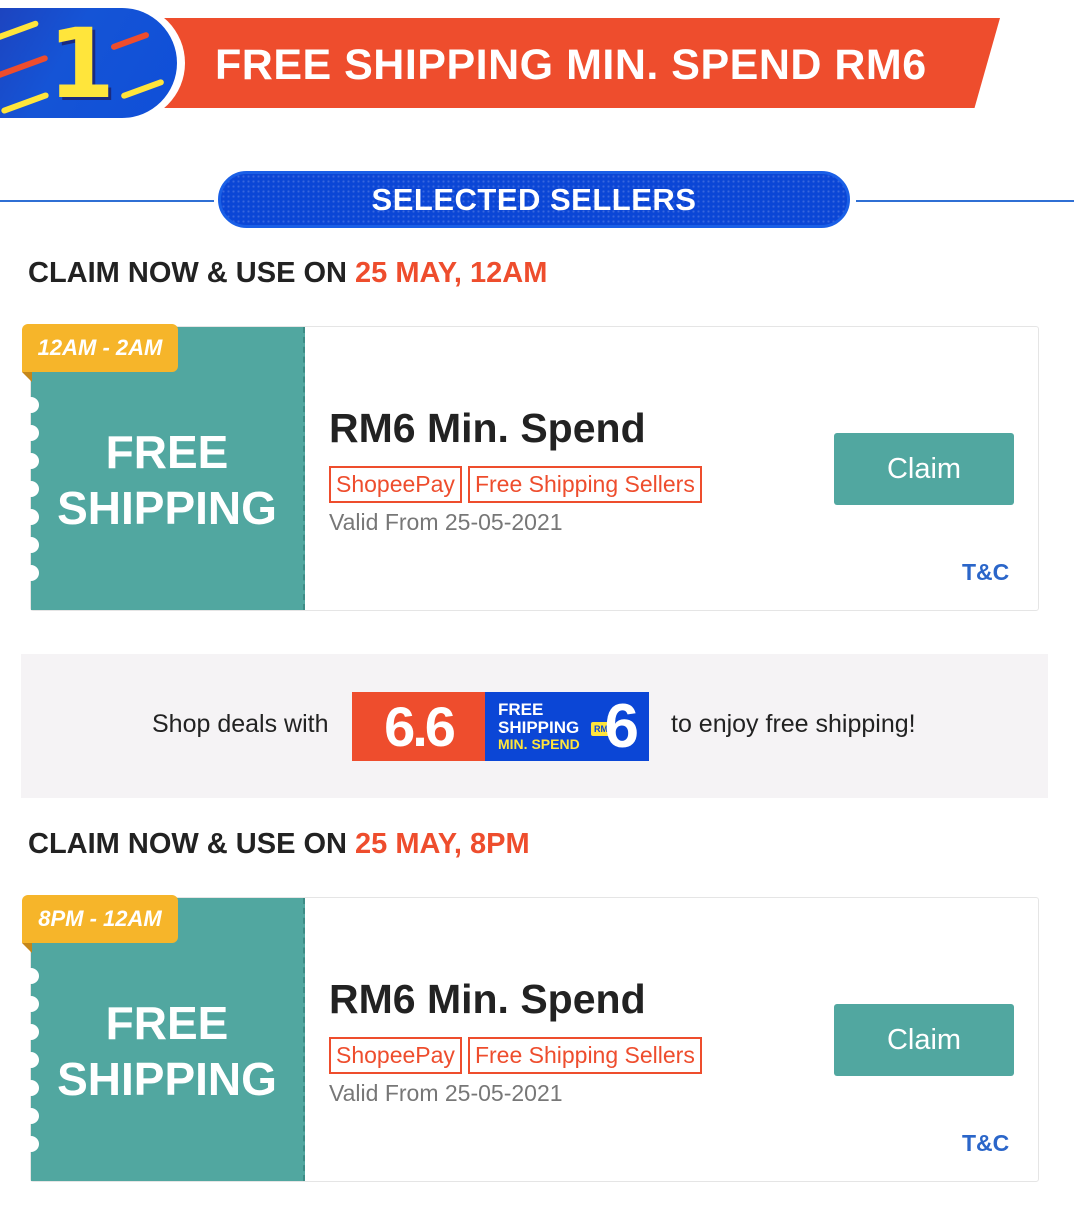 This screenshot has height=1210, width=1074. I want to click on promo-text-after: to enjoy free shipping!, so click(793, 724).